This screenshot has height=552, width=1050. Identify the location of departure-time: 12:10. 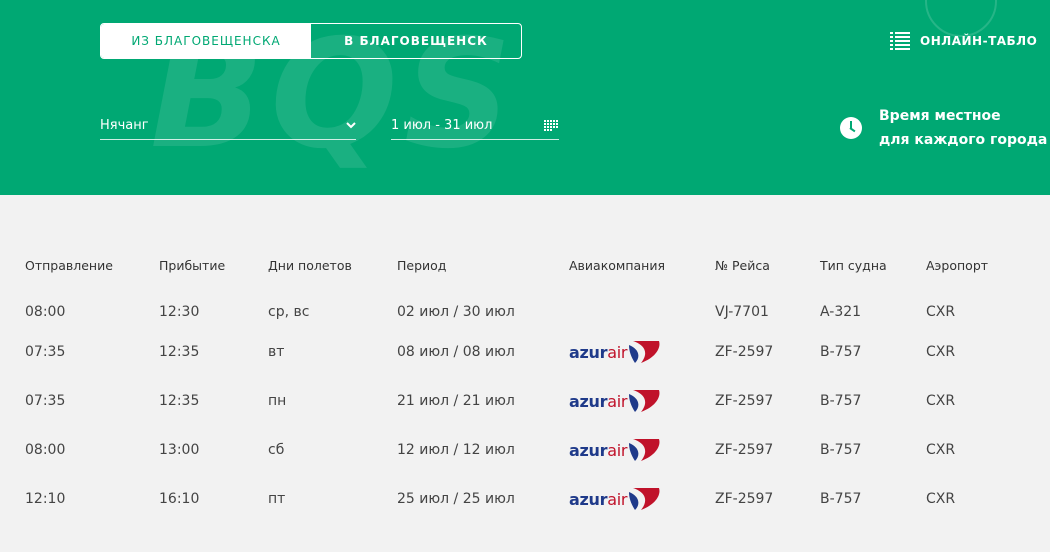
(45, 499).